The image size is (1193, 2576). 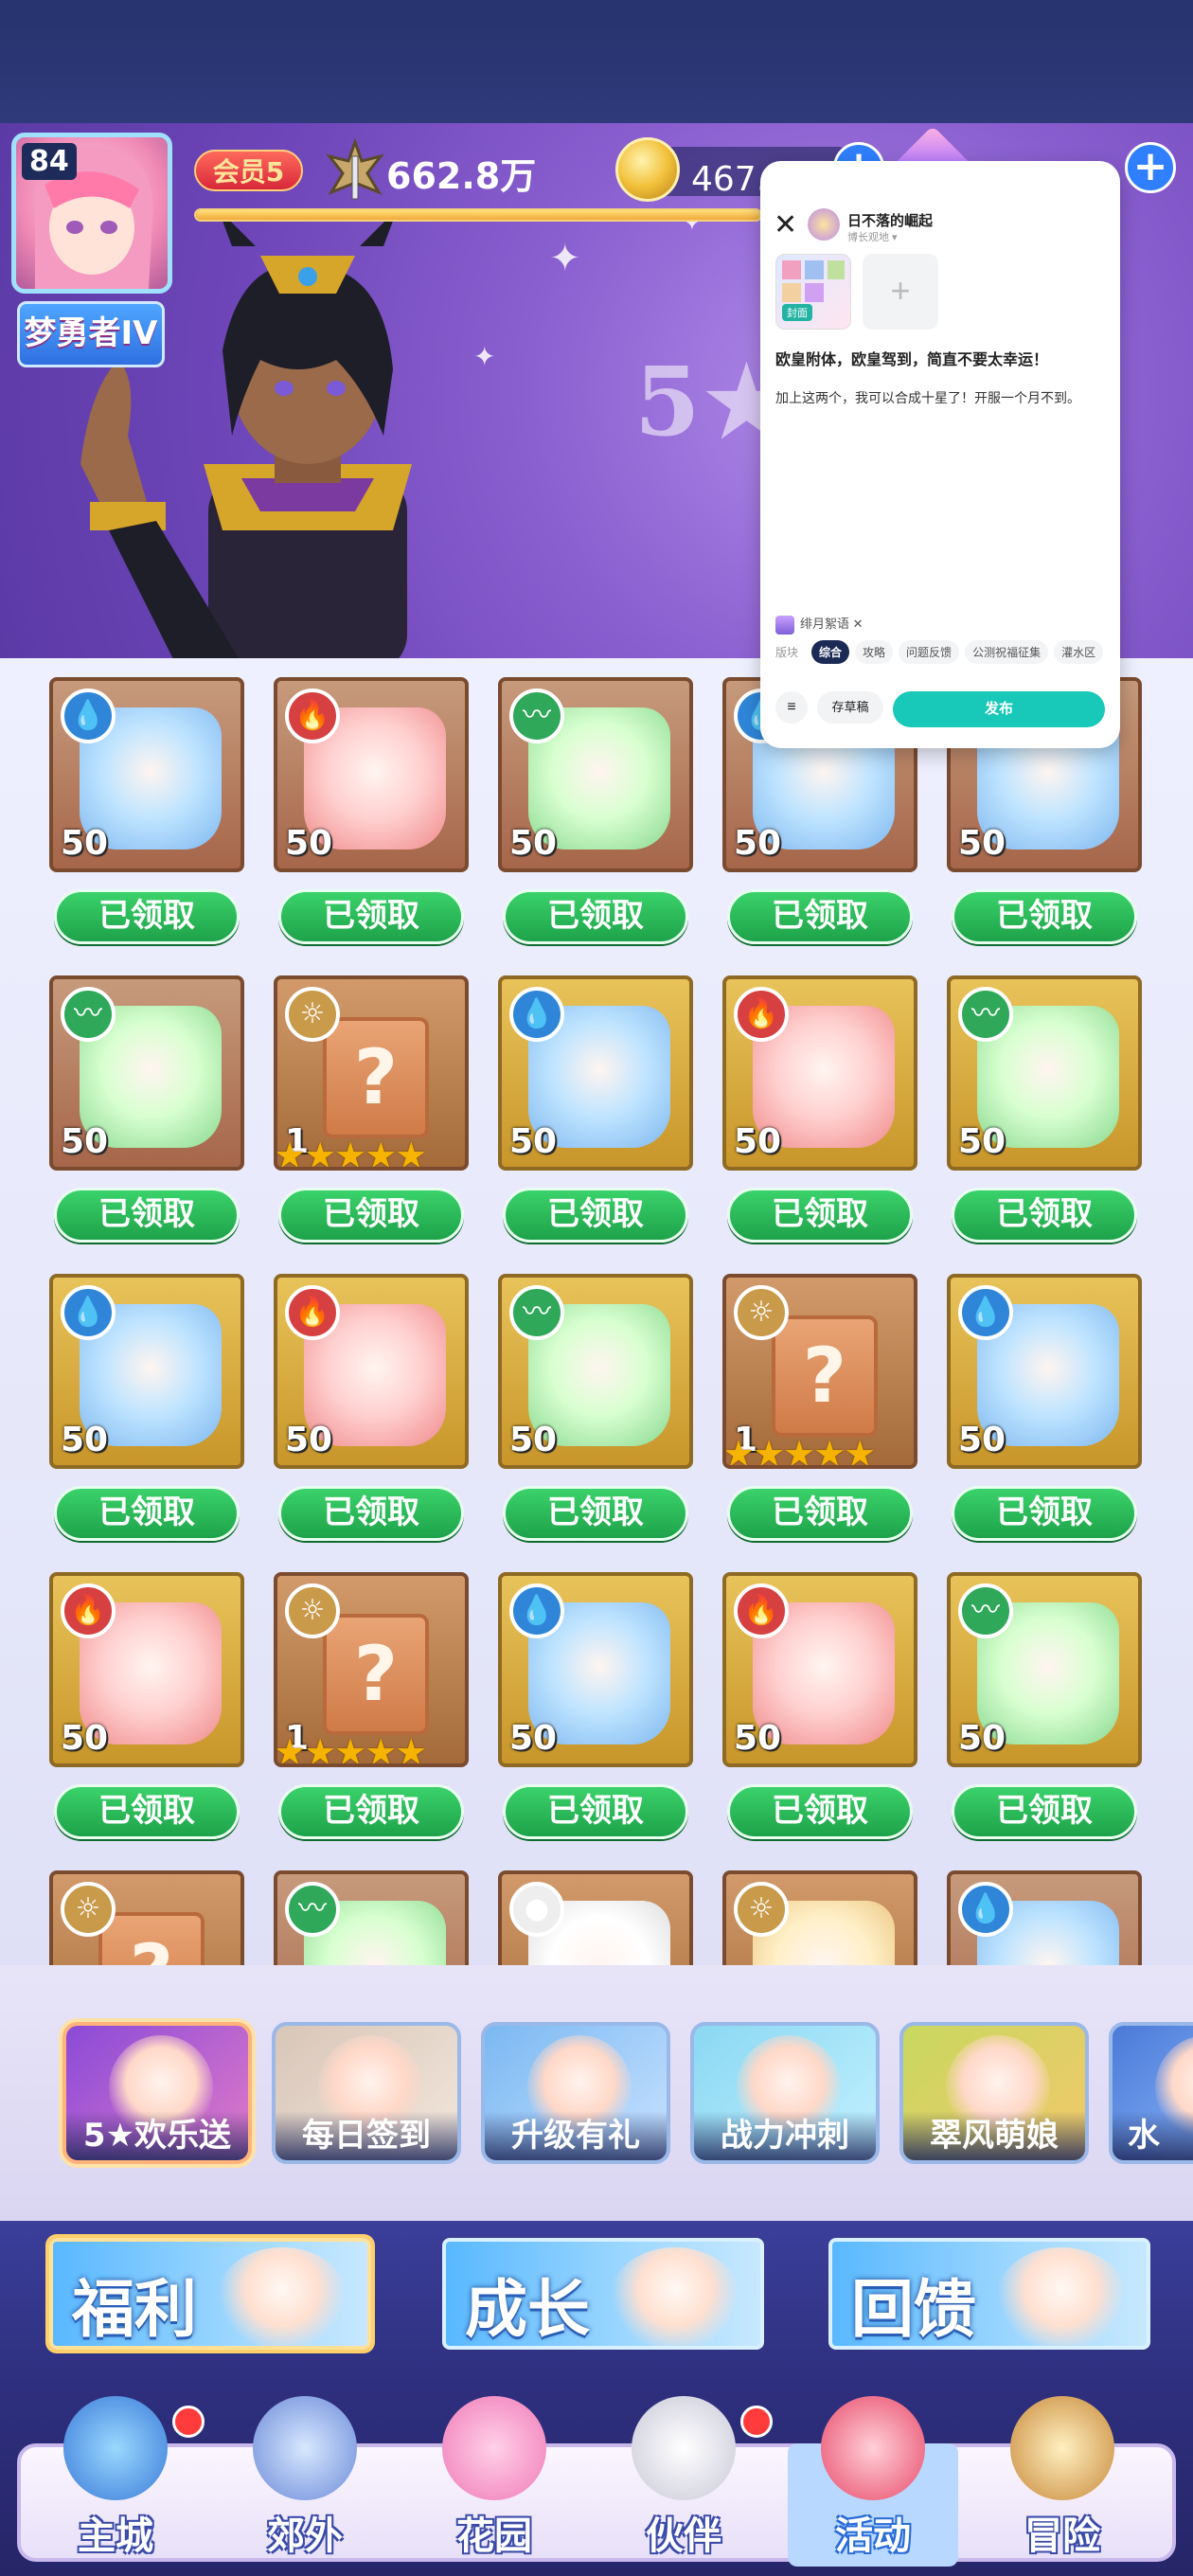 I want to click on vip-badge: 会员5, so click(x=248, y=170).